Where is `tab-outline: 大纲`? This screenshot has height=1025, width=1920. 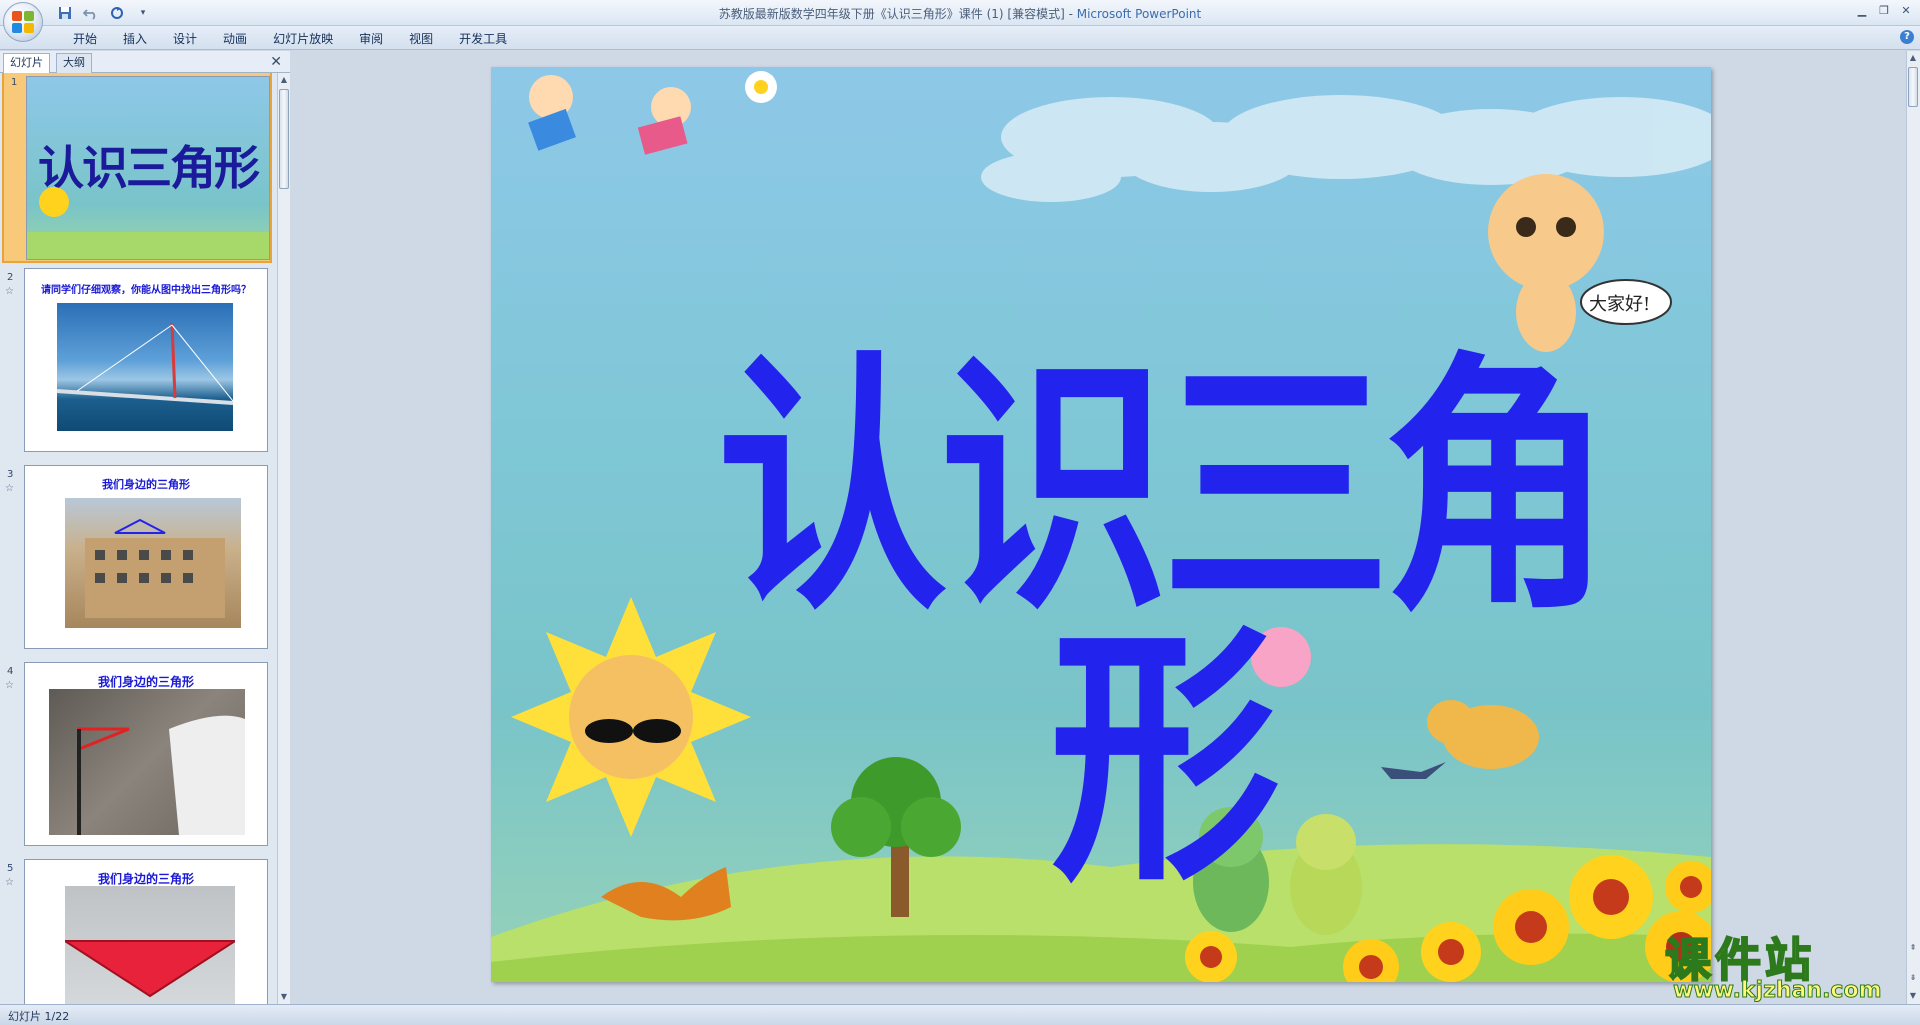
tab-outline: 大纲 is located at coordinates (74, 63).